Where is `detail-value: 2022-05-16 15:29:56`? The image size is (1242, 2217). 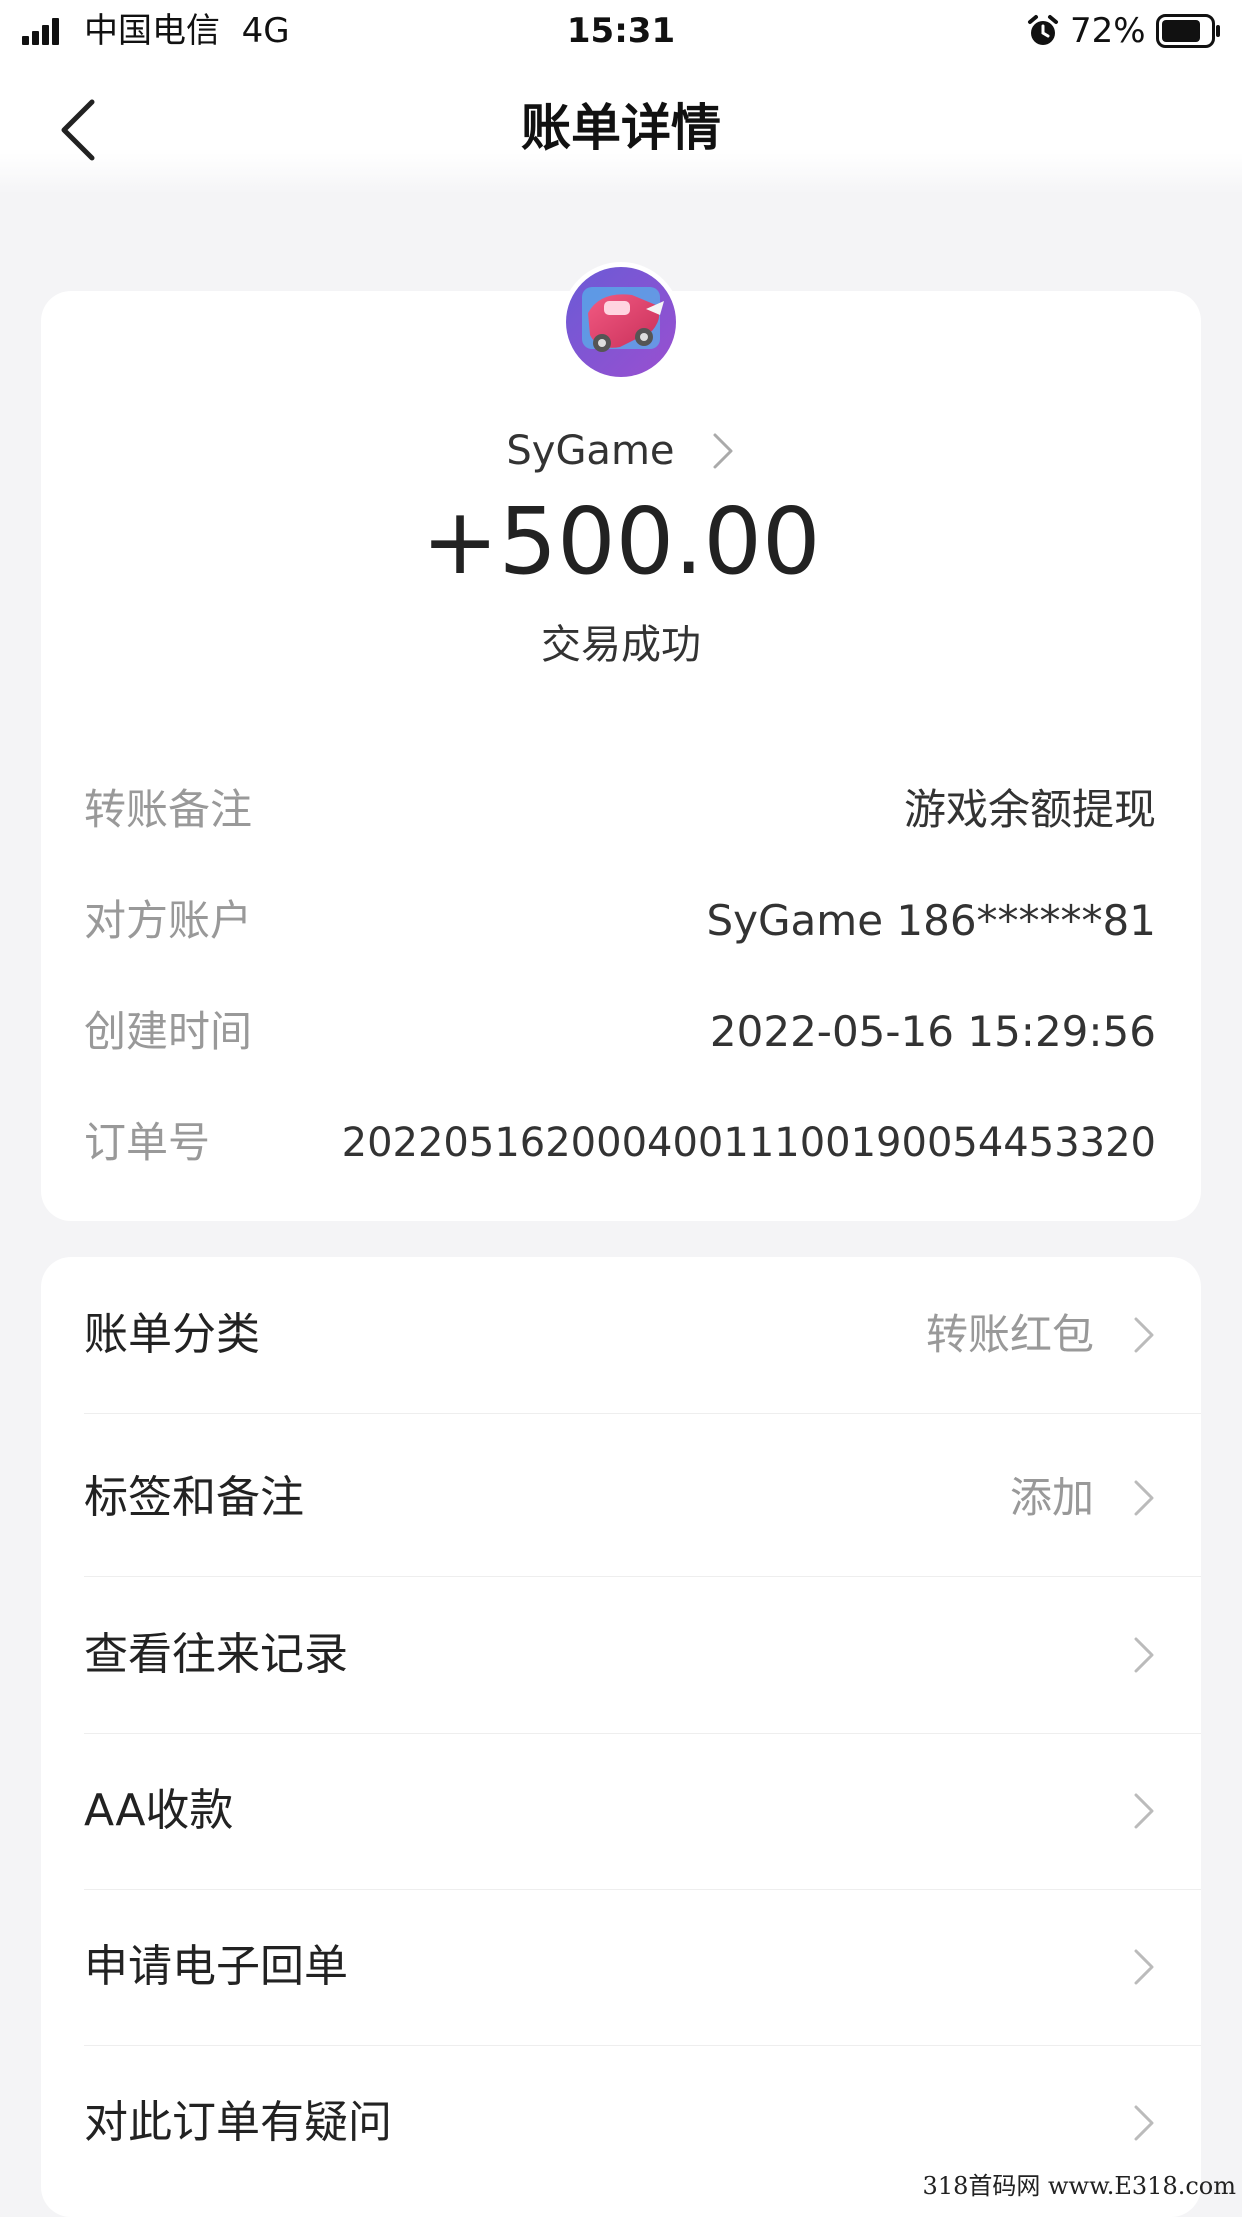 detail-value: 2022-05-16 15:29:56 is located at coordinates (932, 1031).